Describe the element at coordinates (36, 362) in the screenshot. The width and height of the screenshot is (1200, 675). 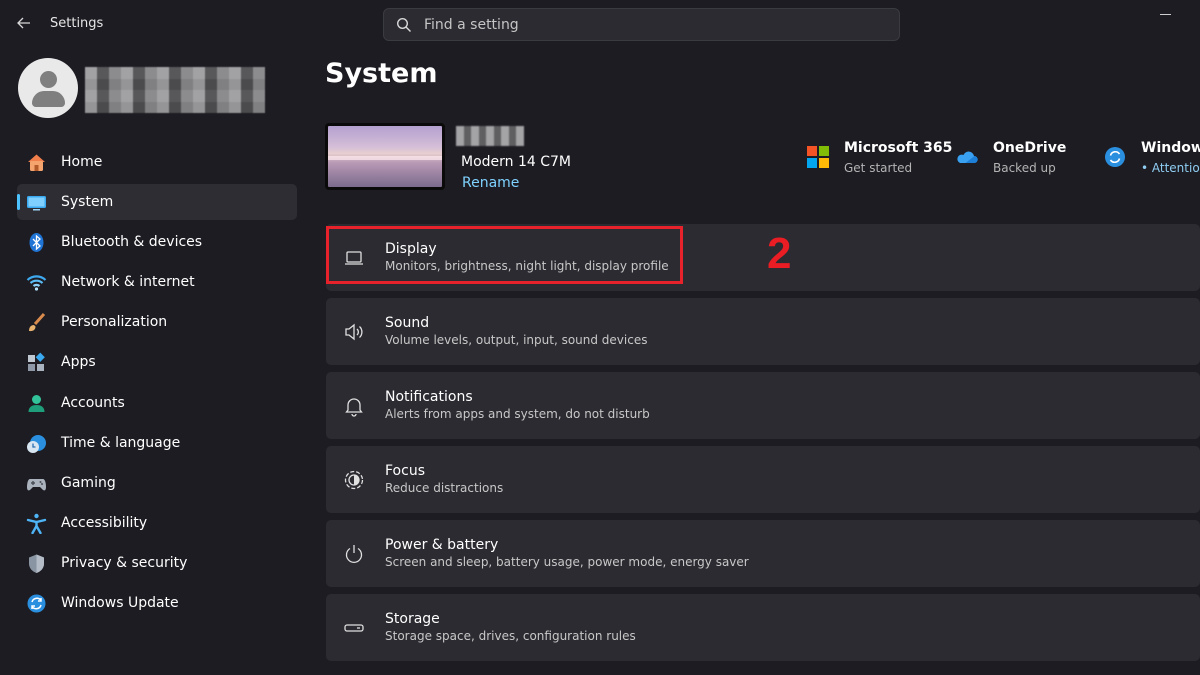
I see `apps-icon` at that location.